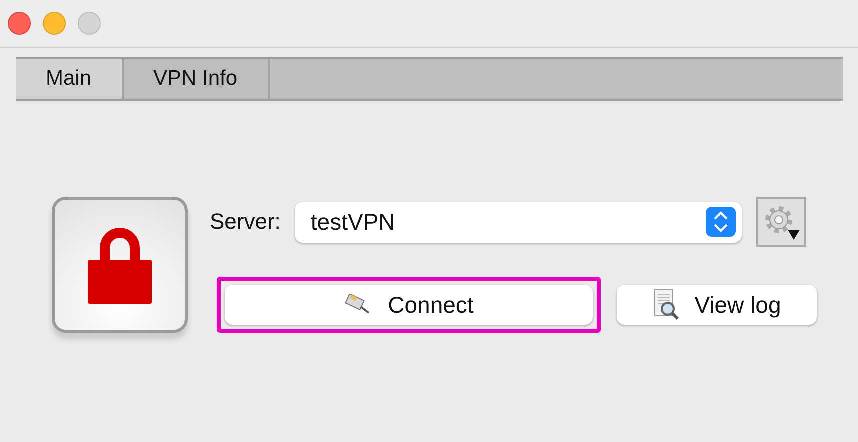 This screenshot has height=442, width=858. I want to click on server-dropdown: testVPN, so click(518, 222).